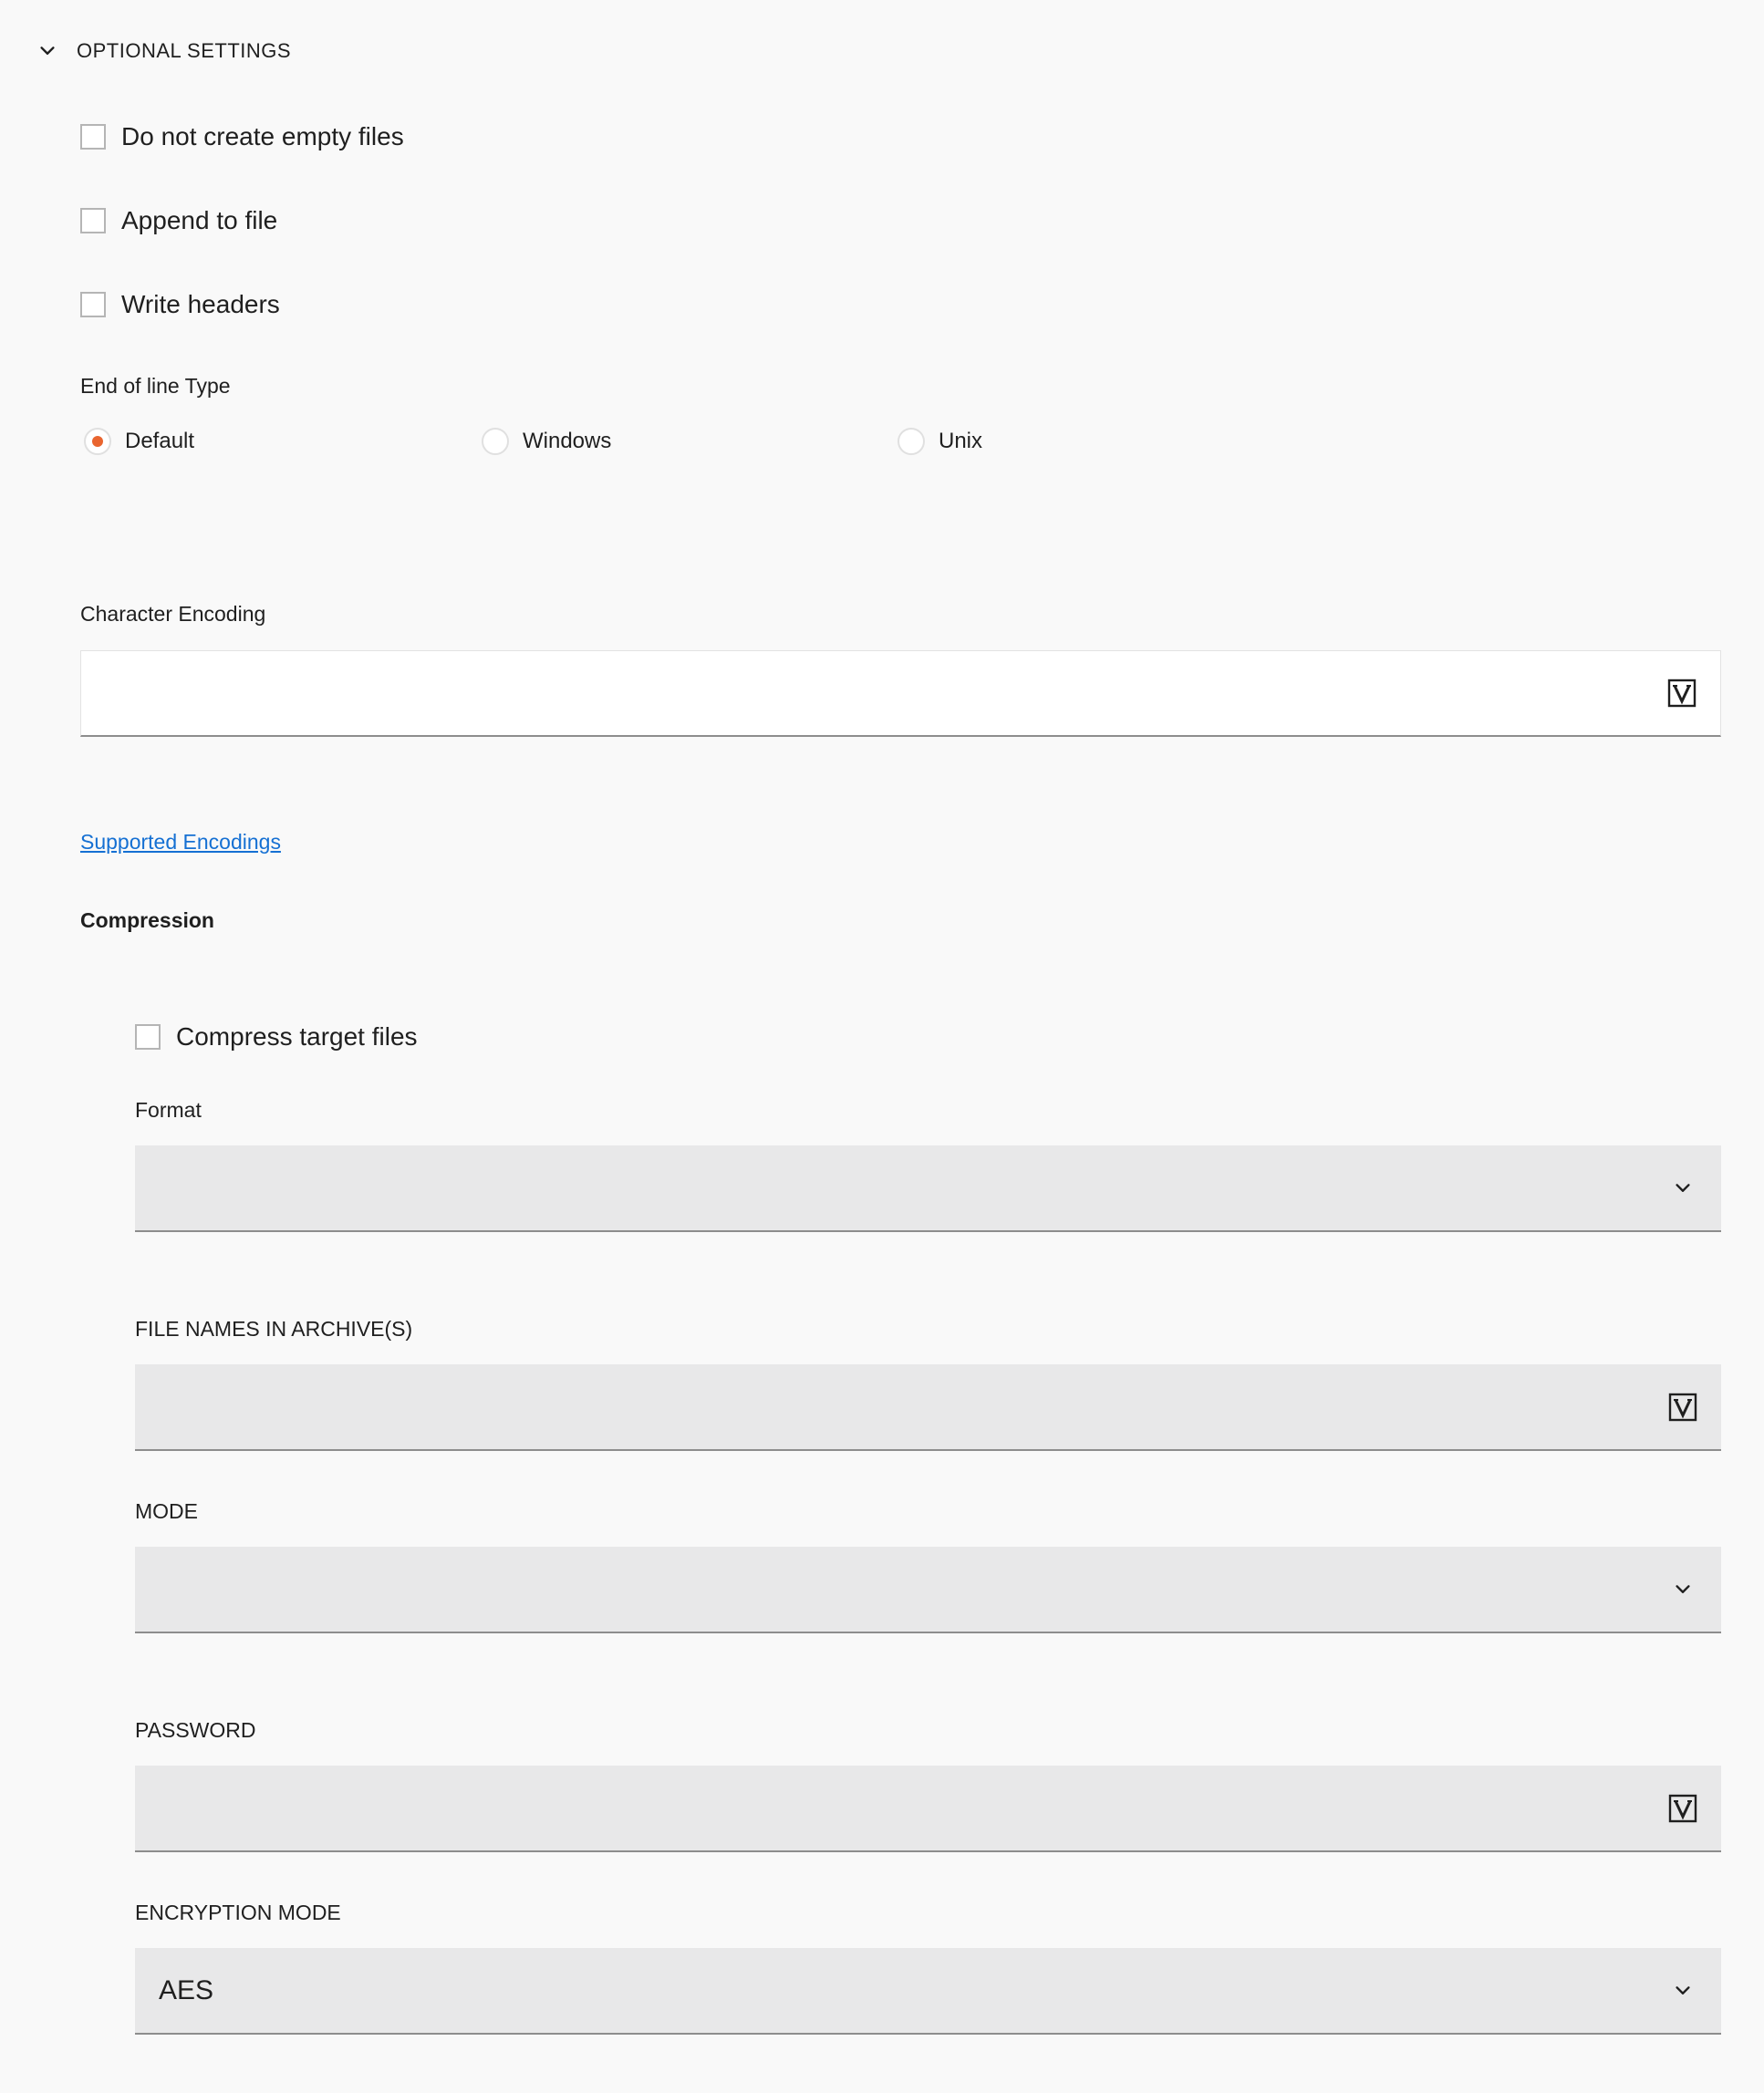 This screenshot has width=1764, height=2093. Describe the element at coordinates (902, 1407) in the screenshot. I see `file-names-in-archive-input` at that location.